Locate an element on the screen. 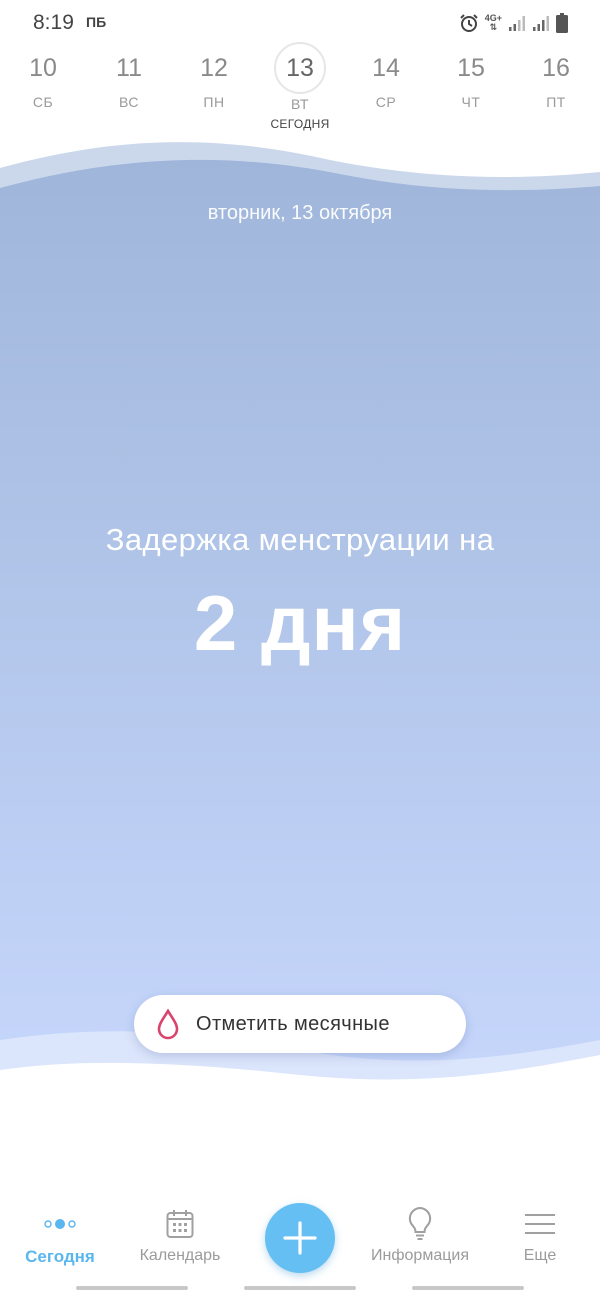 The width and height of the screenshot is (600, 1299). day-14: 14 СР is located at coordinates (386, 77).